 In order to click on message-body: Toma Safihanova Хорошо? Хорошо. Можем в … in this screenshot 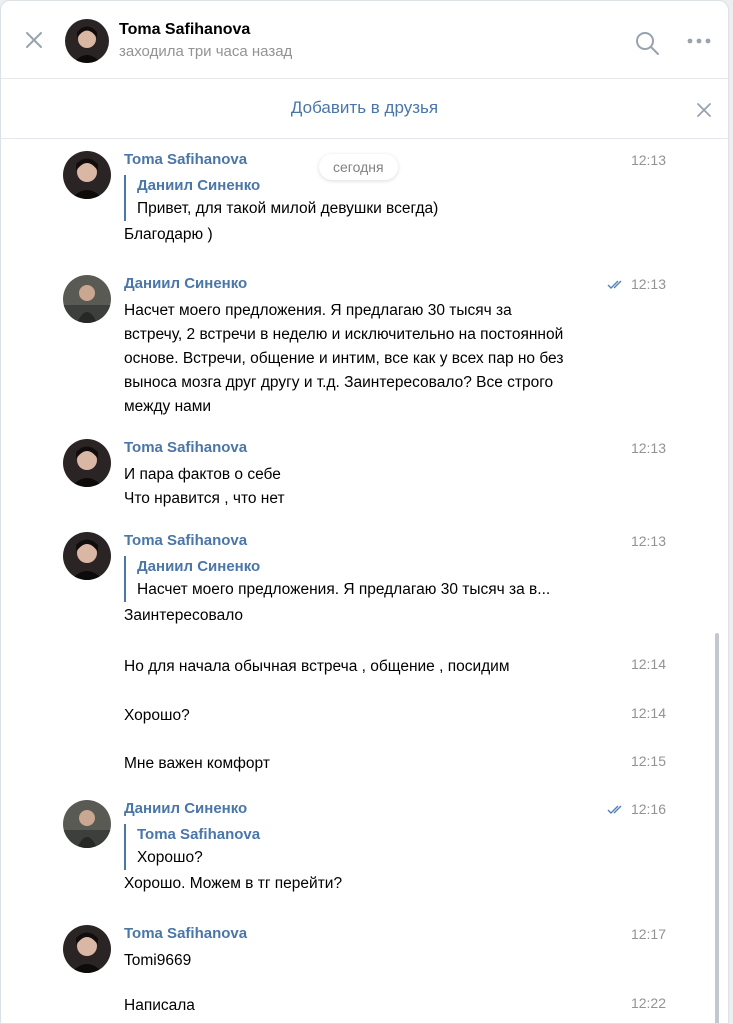, I will do `click(359, 860)`.